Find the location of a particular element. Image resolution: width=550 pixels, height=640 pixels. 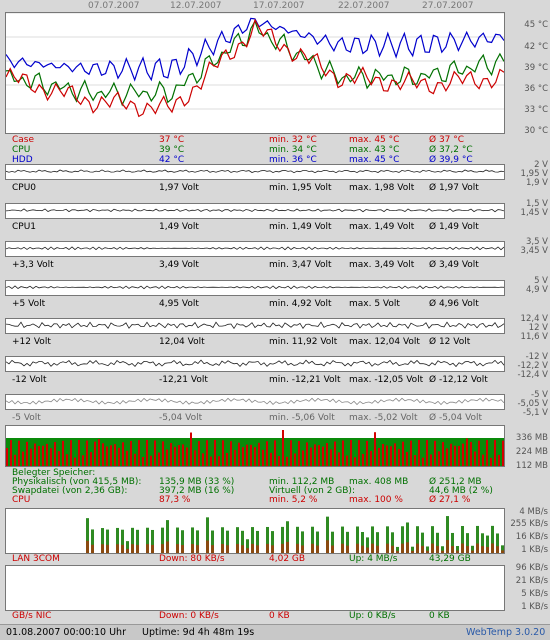

voltage-cur: -12,21 Volt is located at coordinates (183, 380).